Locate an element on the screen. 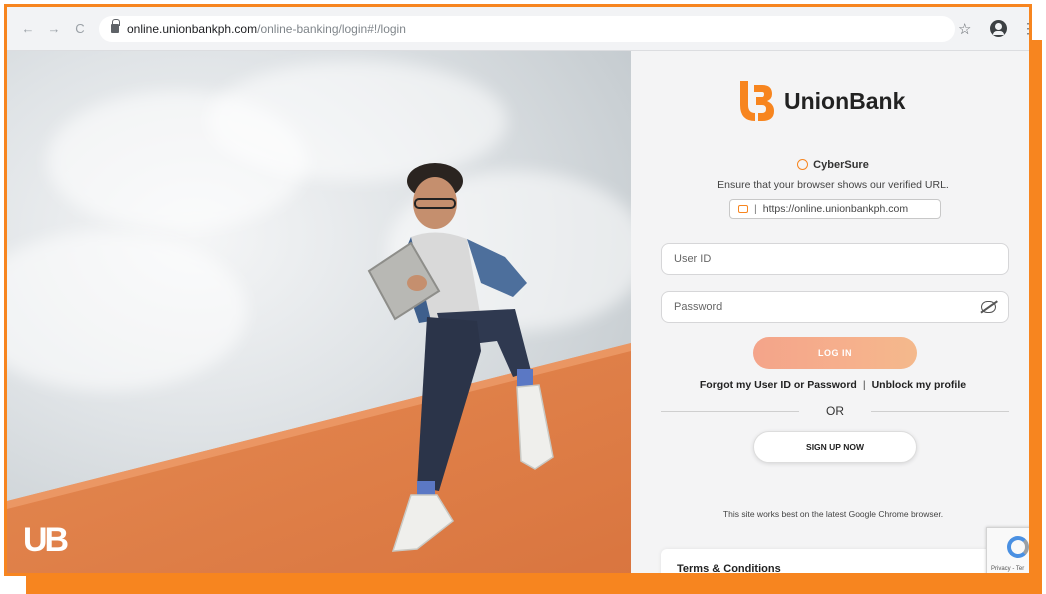 The width and height of the screenshot is (1046, 594). hero-logo: UB is located at coordinates (46, 540).